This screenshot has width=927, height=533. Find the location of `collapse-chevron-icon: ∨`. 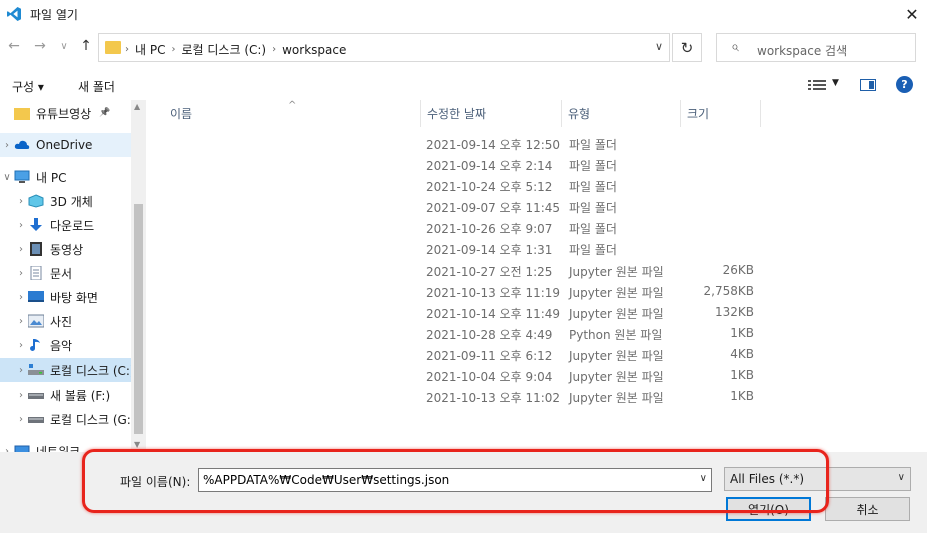

collapse-chevron-icon: ∨ is located at coordinates (7, 177).